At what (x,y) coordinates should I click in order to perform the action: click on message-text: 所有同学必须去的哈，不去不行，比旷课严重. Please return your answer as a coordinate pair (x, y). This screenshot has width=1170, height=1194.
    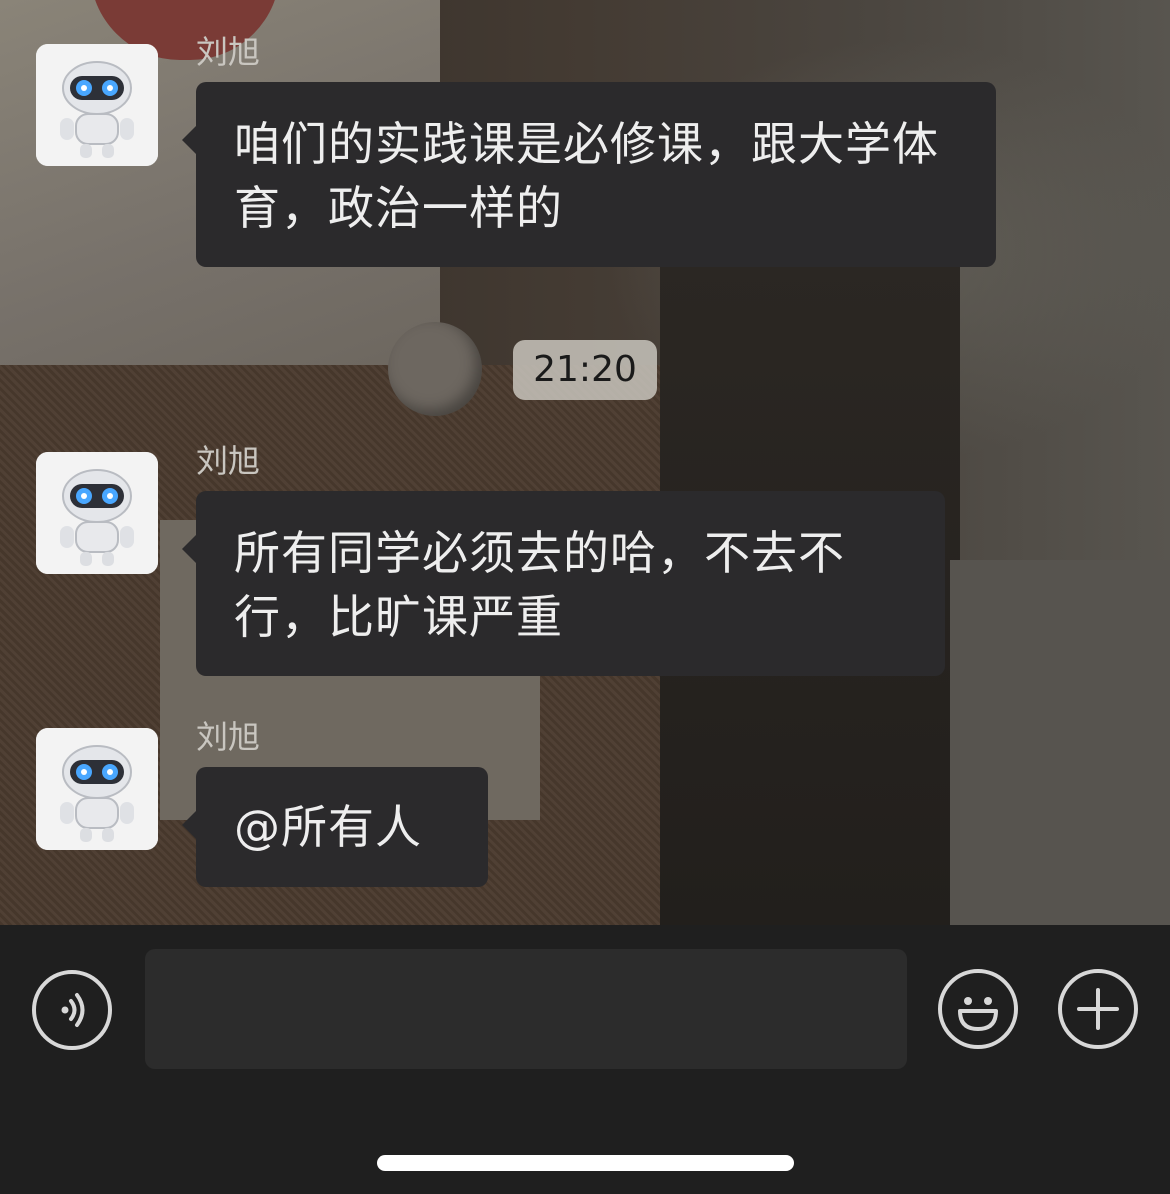
    Looking at the image, I should click on (539, 585).